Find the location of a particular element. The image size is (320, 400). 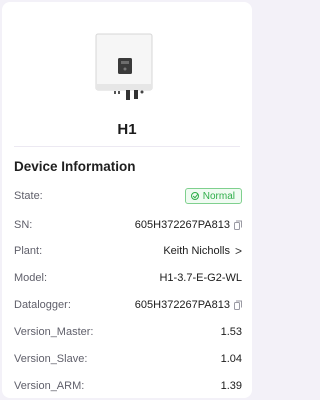

datalogger-value: 605H372267PA813 is located at coordinates (182, 305).